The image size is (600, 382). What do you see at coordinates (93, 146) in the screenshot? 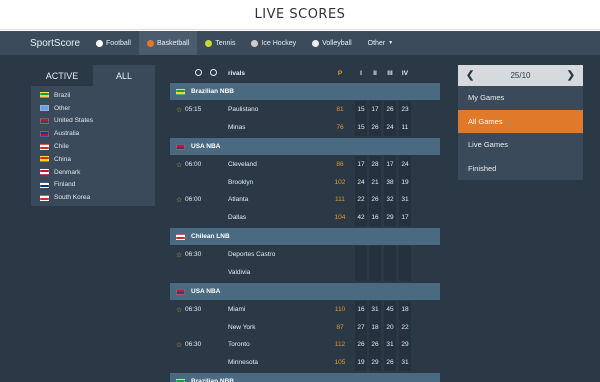
I see `country-item: Chile` at bounding box center [93, 146].